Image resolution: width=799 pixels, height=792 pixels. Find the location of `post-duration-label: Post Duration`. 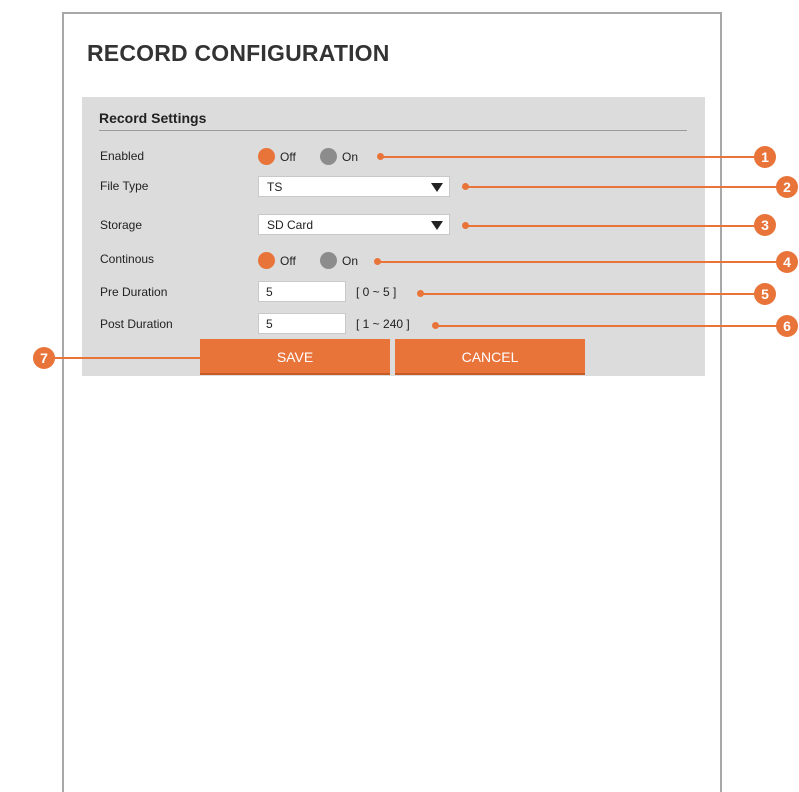

post-duration-label: Post Duration is located at coordinates (136, 324).